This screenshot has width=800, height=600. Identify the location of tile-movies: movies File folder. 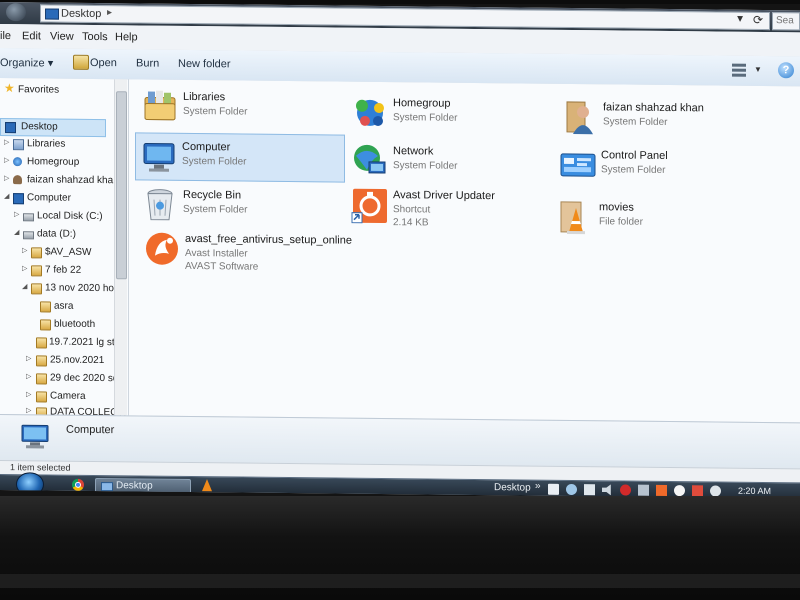
(657, 218).